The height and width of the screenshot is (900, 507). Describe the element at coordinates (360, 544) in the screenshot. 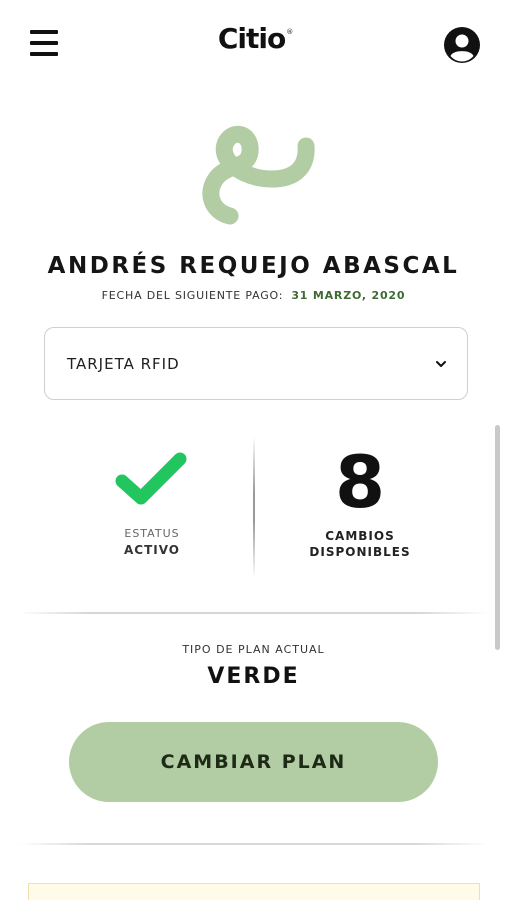

I see `changes-label: CAMBIOS DISPONIBLES` at that location.